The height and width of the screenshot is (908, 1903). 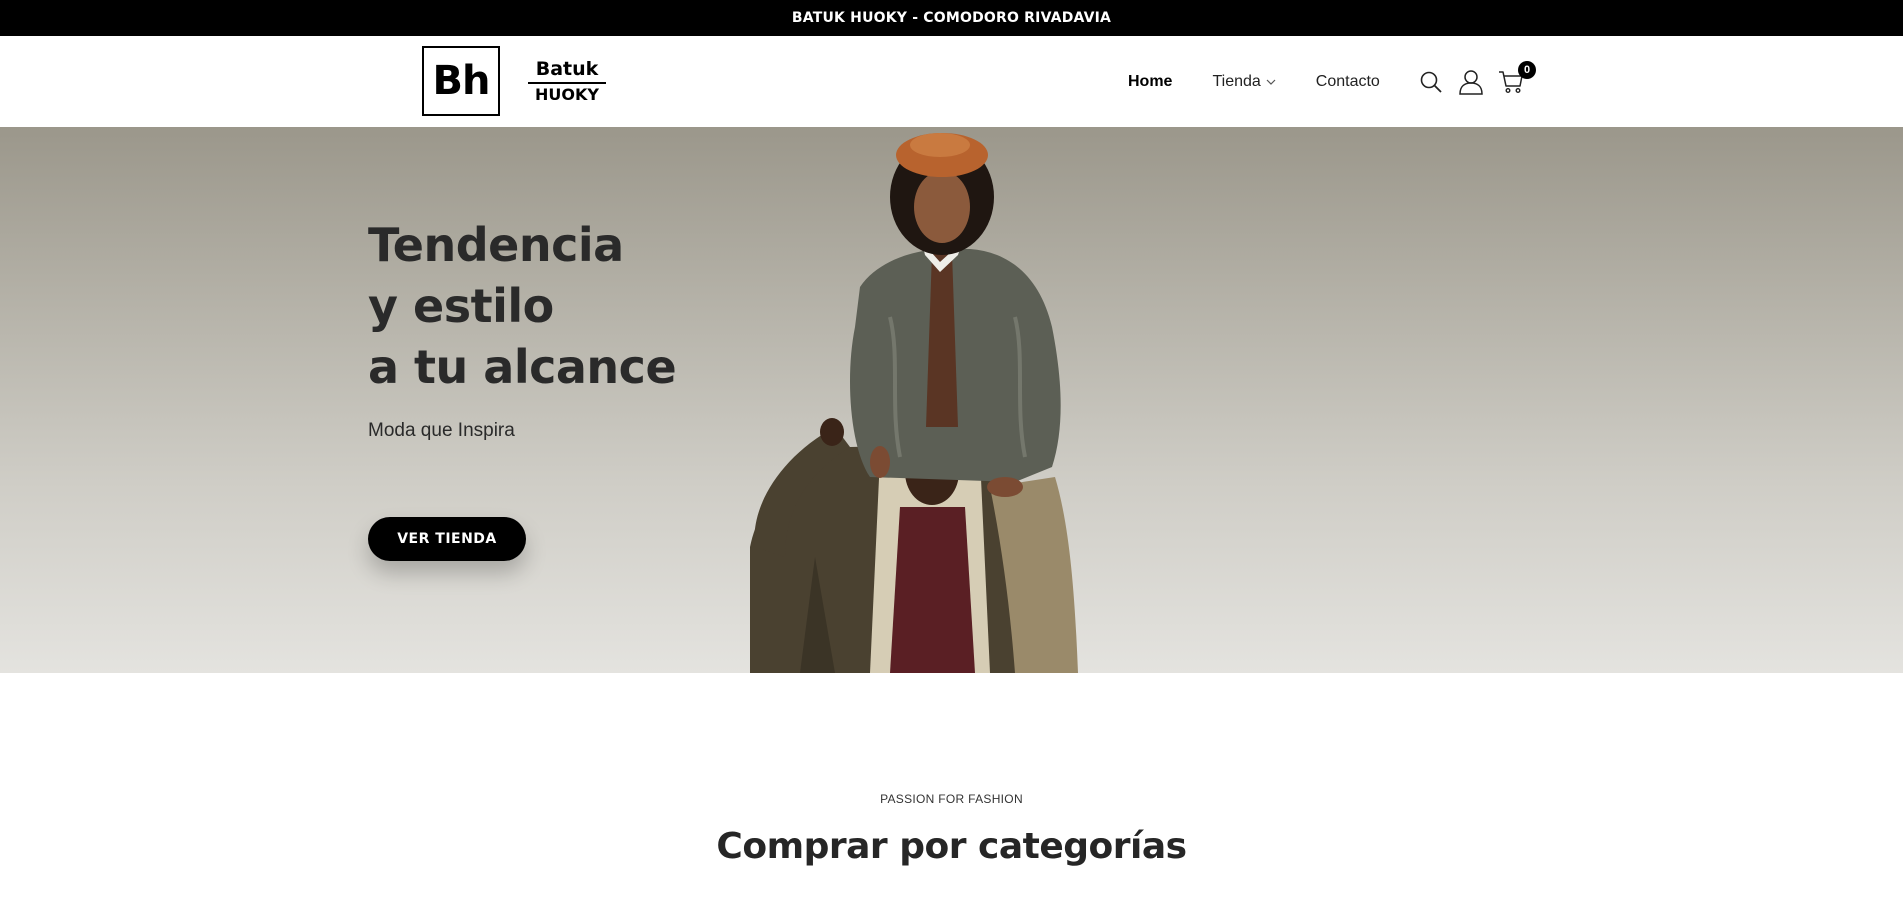 What do you see at coordinates (441, 430) in the screenshot?
I see `hero-subtitle: Moda que Inspira` at bounding box center [441, 430].